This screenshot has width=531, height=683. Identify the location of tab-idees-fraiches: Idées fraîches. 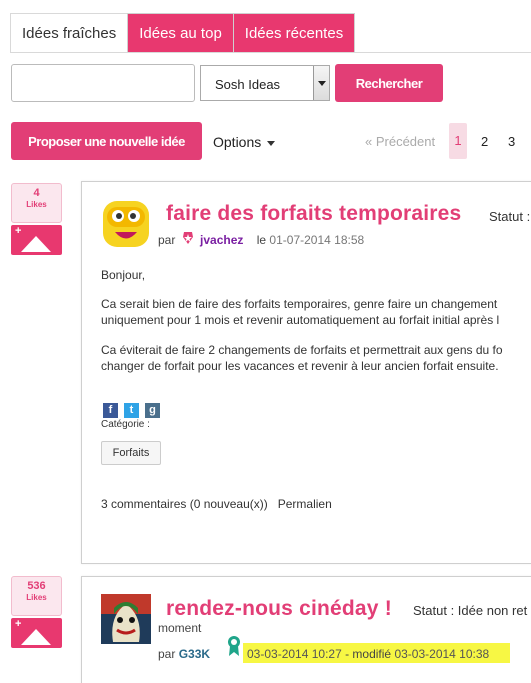
(69, 33).